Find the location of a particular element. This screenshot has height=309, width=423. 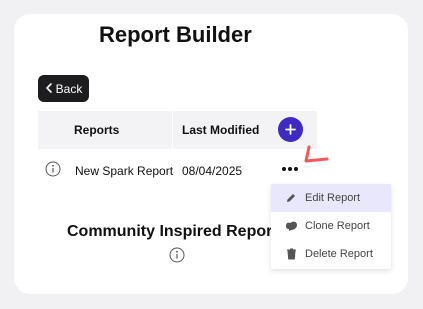

menu-item-label: Edit Report is located at coordinates (333, 198).